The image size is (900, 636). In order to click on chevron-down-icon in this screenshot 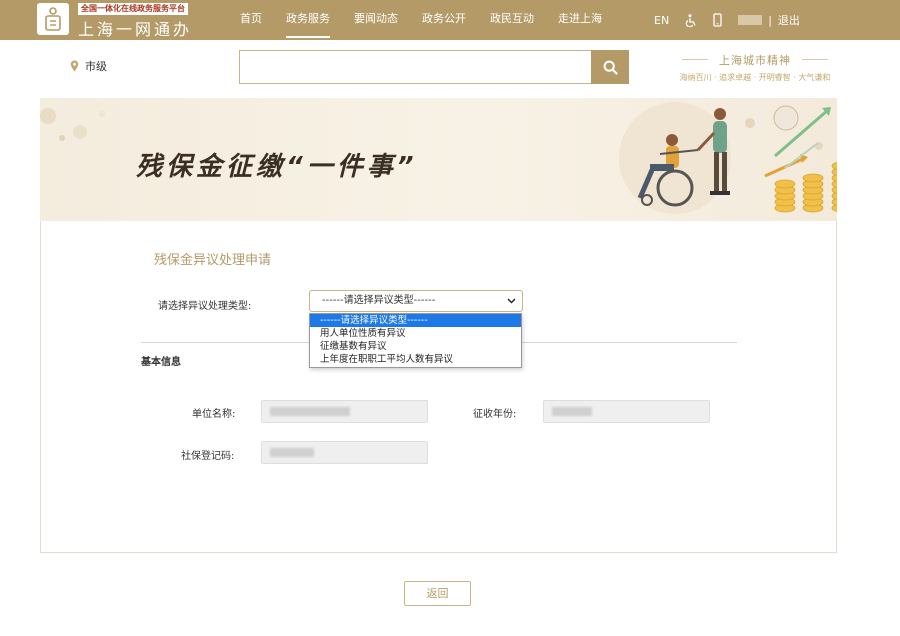, I will do `click(511, 301)`.